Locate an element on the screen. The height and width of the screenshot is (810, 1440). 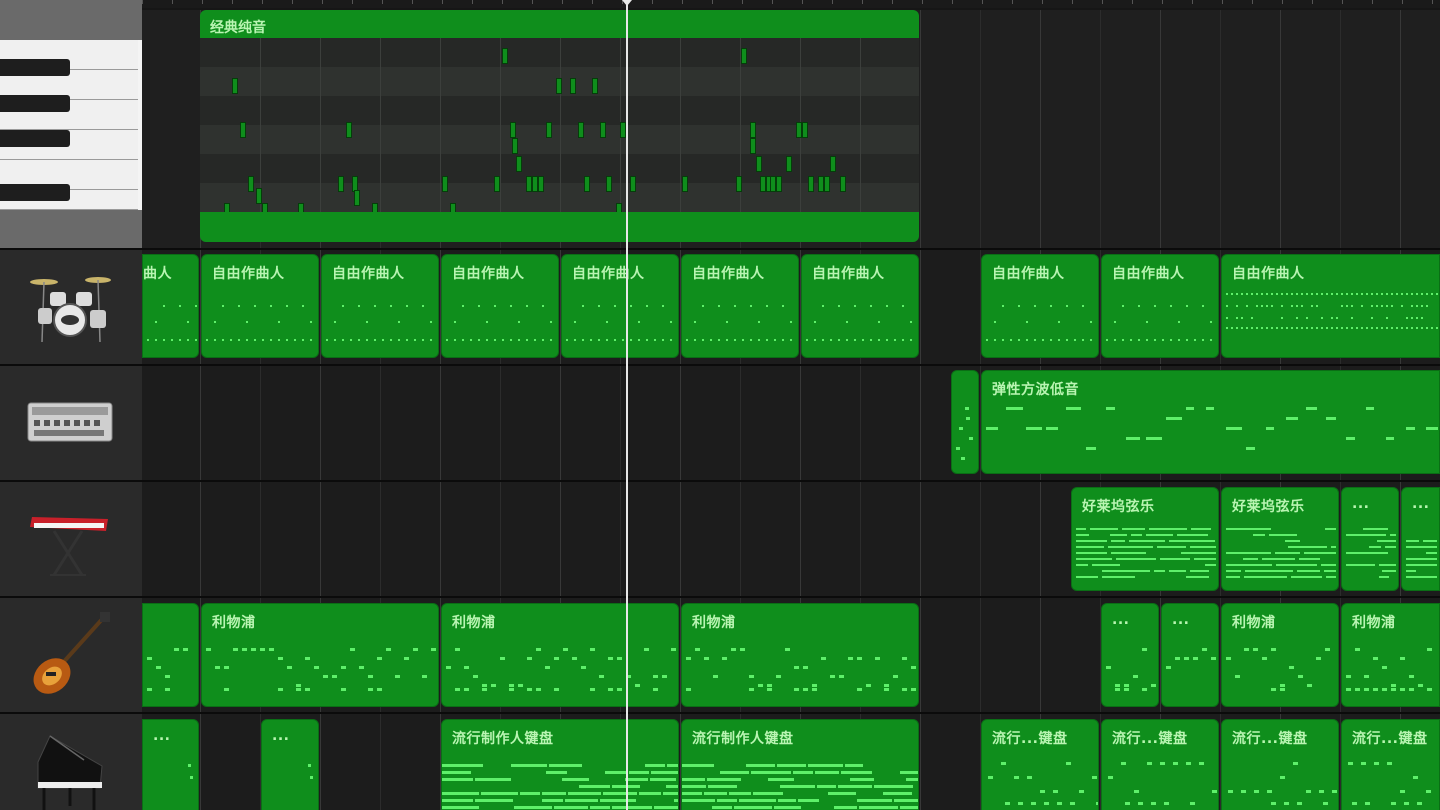
electric-bass-icon is located at coordinates (70, 655).